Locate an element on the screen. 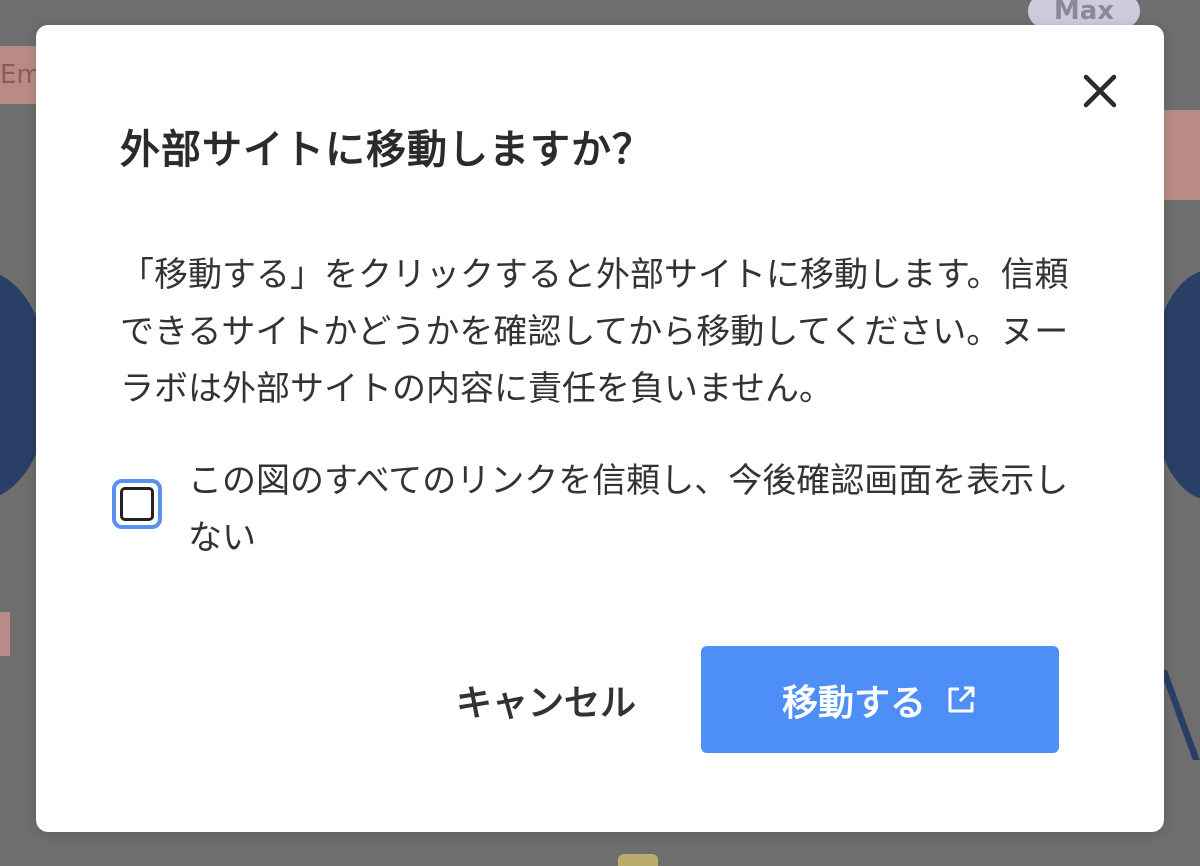 The image size is (1200, 866). checkbox-box is located at coordinates (137, 504).